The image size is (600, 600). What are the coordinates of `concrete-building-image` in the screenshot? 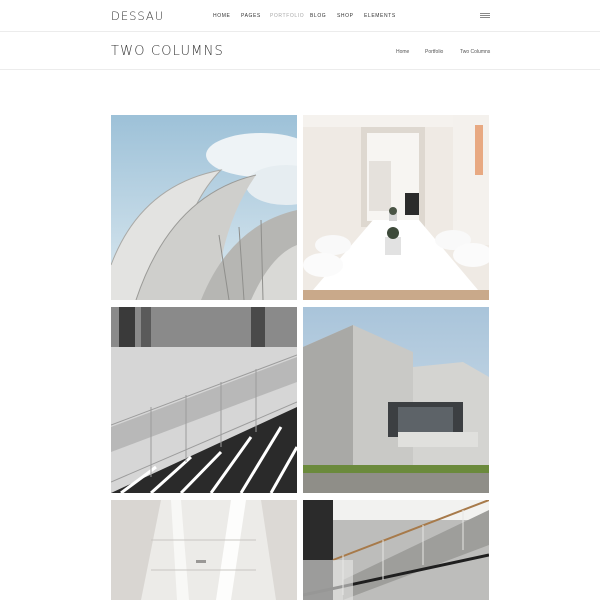 It's located at (396, 400).